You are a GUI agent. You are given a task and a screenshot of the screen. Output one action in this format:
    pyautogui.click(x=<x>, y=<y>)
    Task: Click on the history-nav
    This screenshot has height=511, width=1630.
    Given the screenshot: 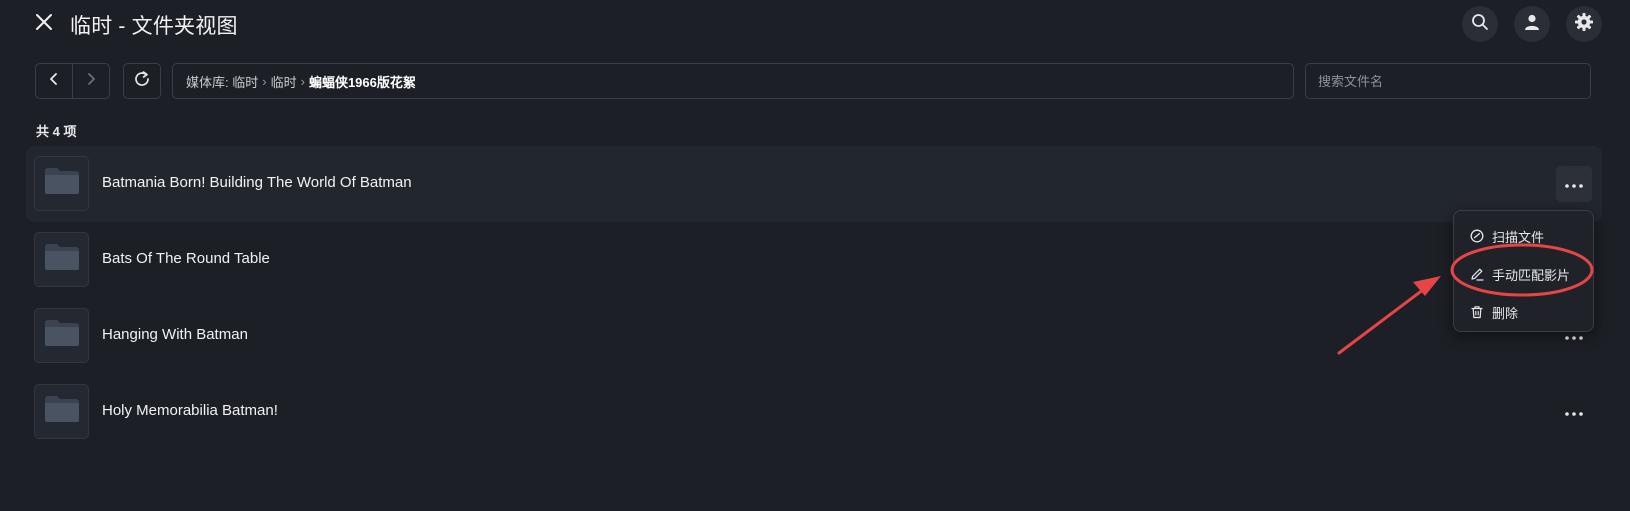 What is the action you would take?
    pyautogui.click(x=72, y=81)
    